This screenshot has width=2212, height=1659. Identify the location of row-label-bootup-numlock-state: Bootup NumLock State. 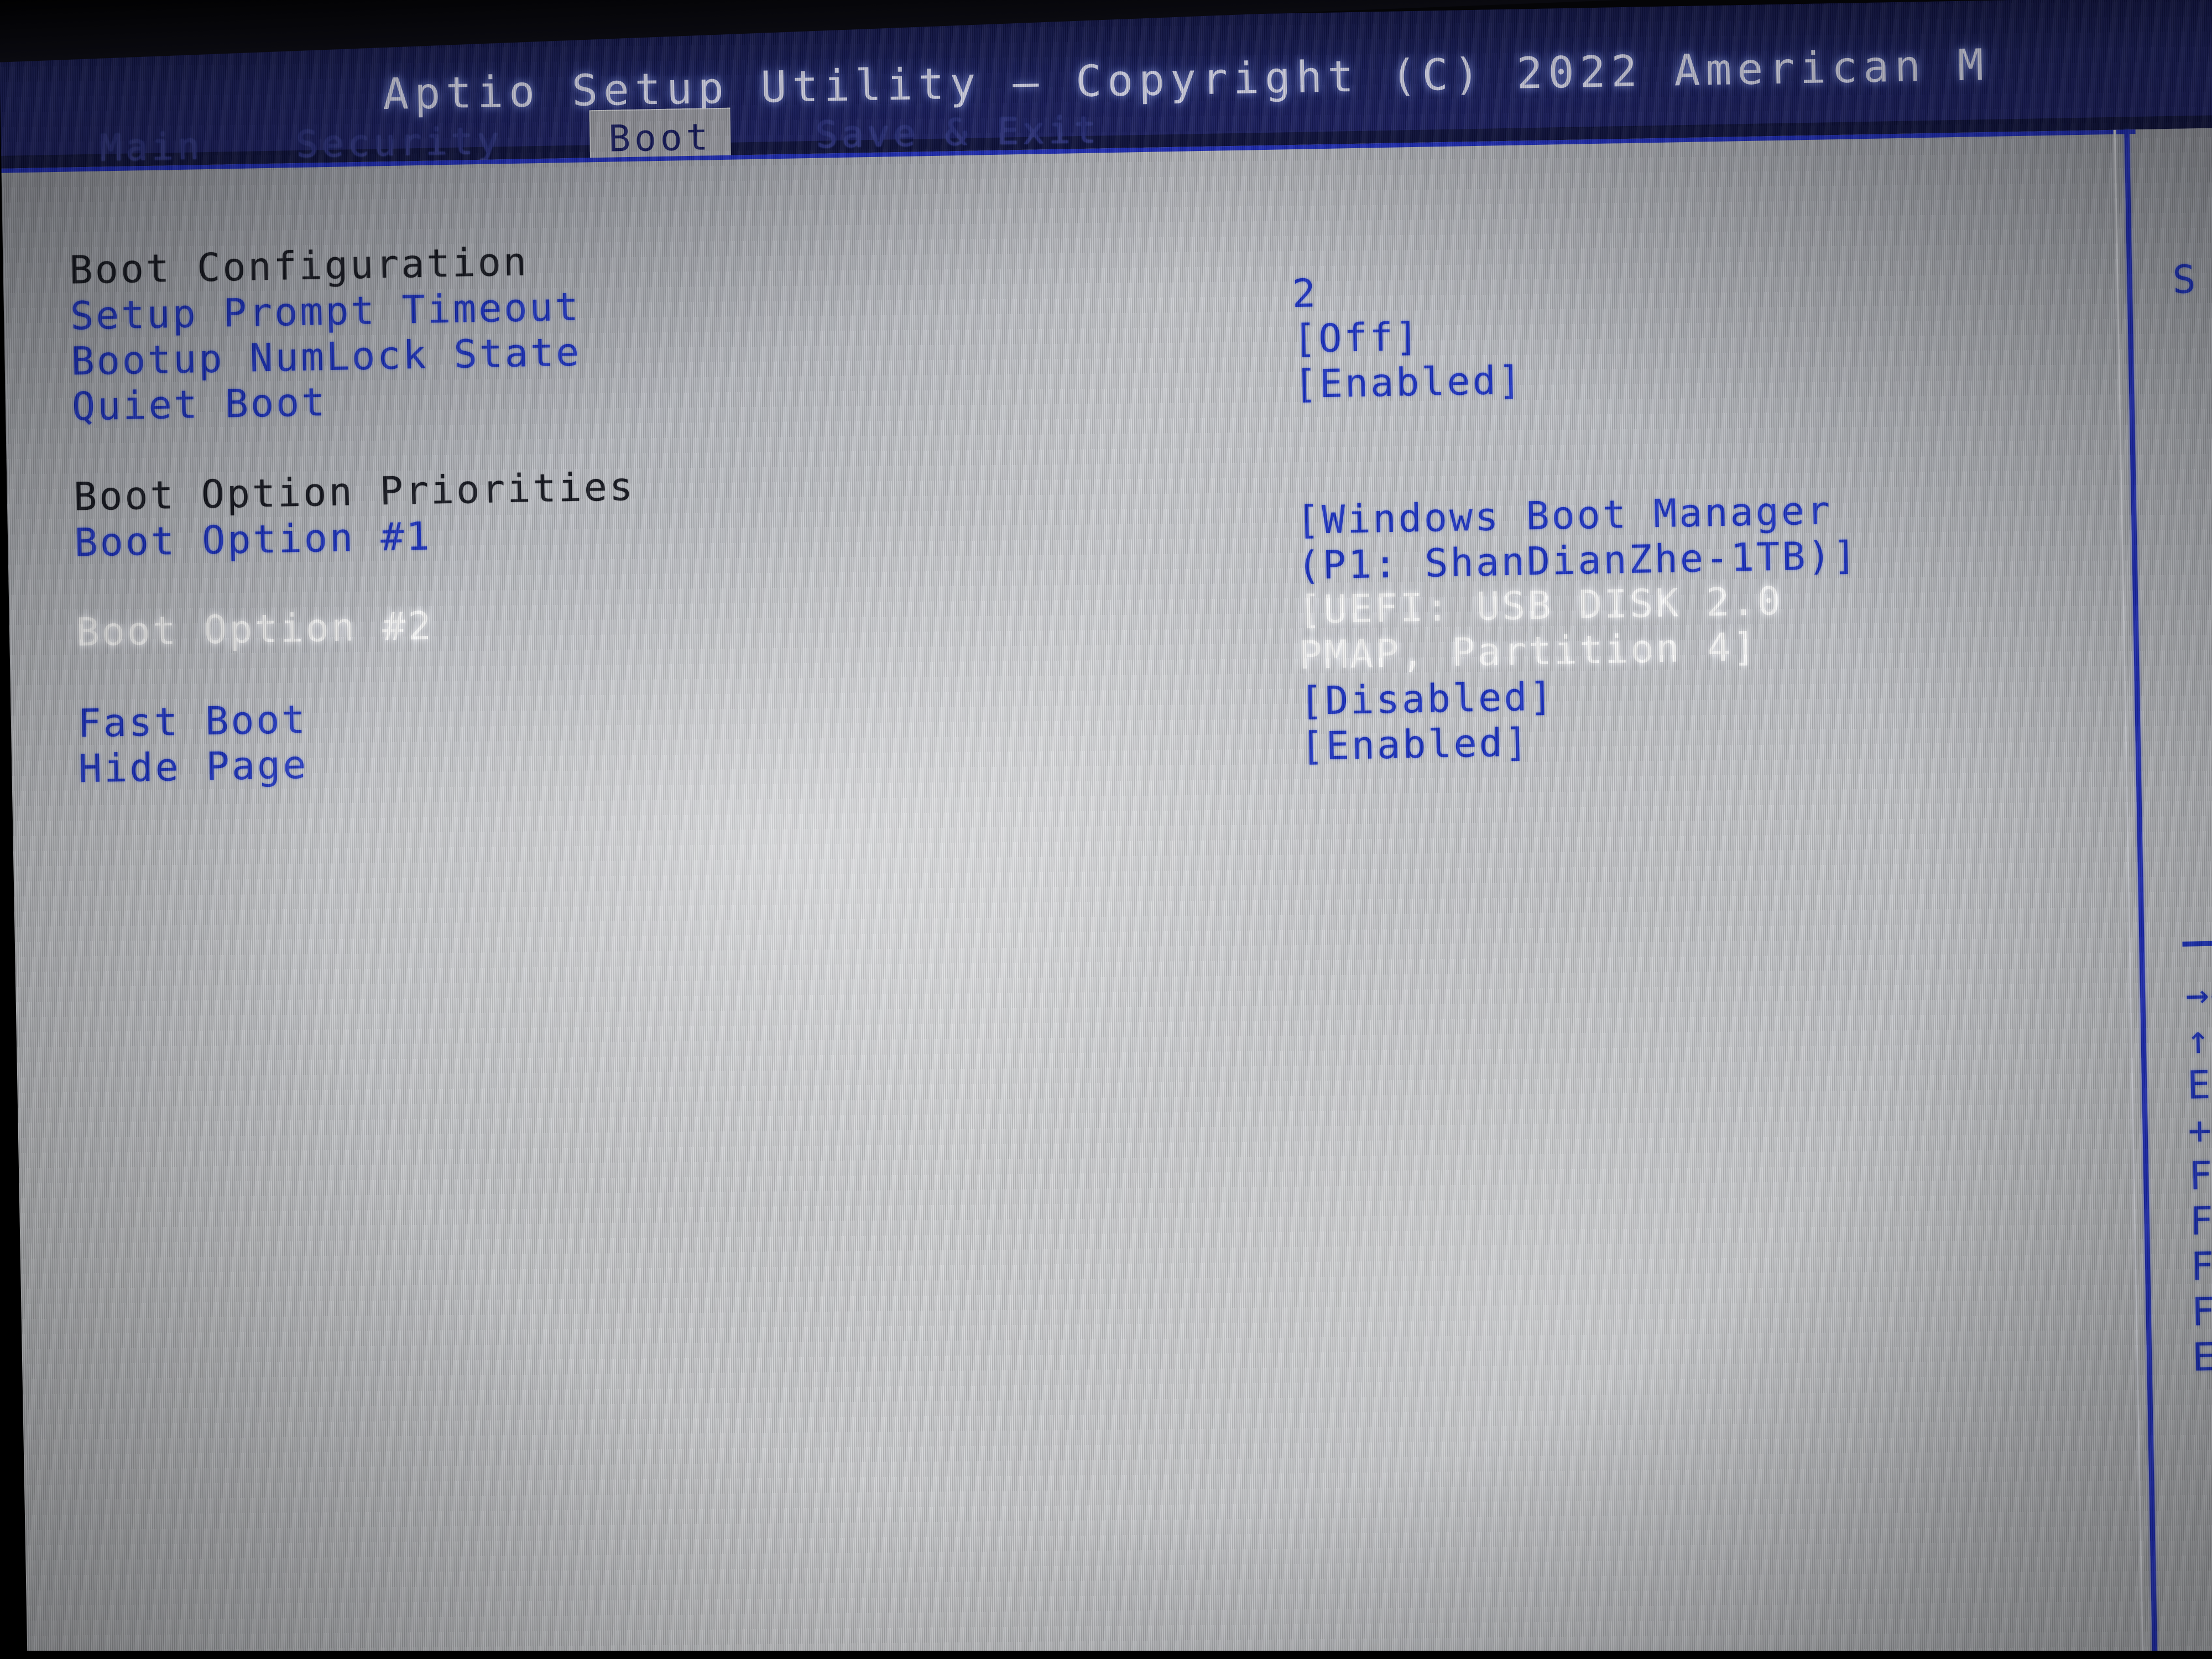
(327, 357).